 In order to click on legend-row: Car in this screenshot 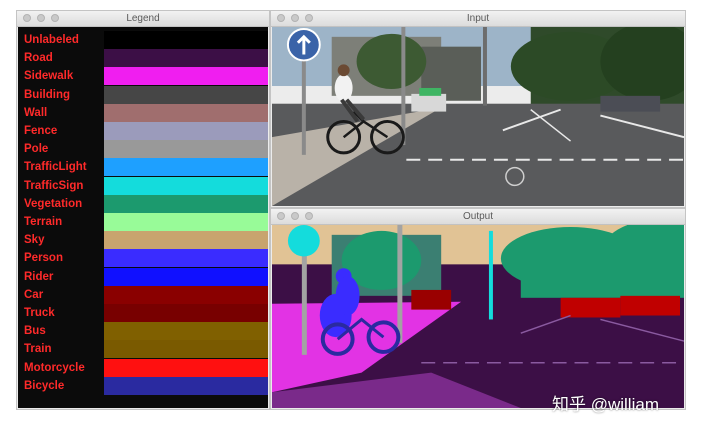, I will do `click(143, 294)`.